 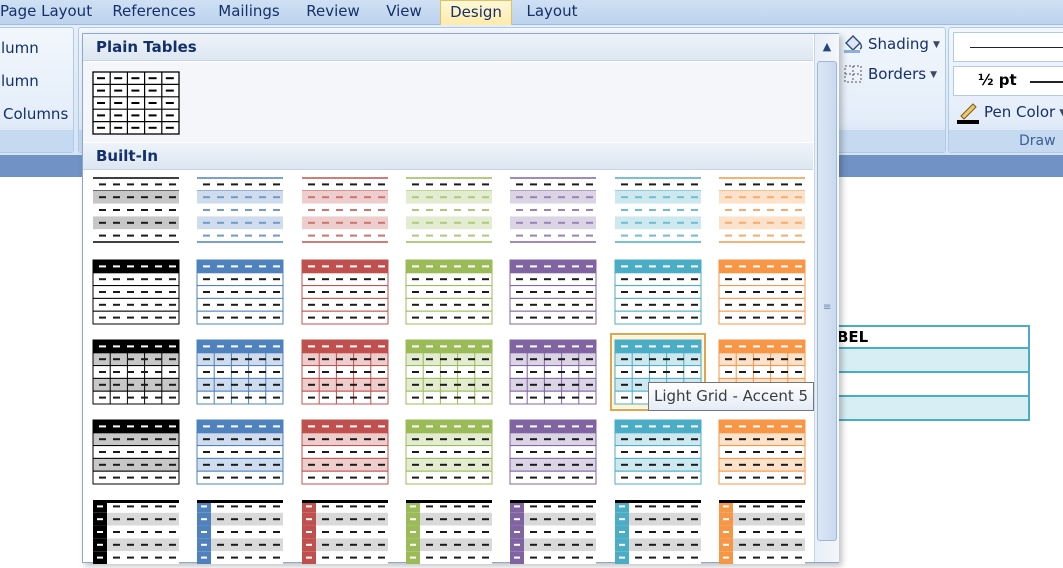 What do you see at coordinates (731, 396) in the screenshot?
I see `style-tooltip: Light Grid - Accent 5` at bounding box center [731, 396].